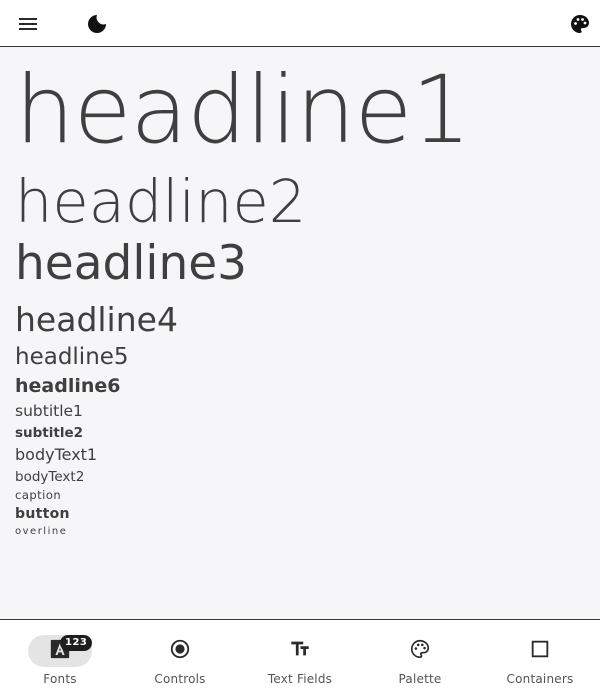  What do you see at coordinates (540, 651) in the screenshot?
I see `square-outline-icon` at bounding box center [540, 651].